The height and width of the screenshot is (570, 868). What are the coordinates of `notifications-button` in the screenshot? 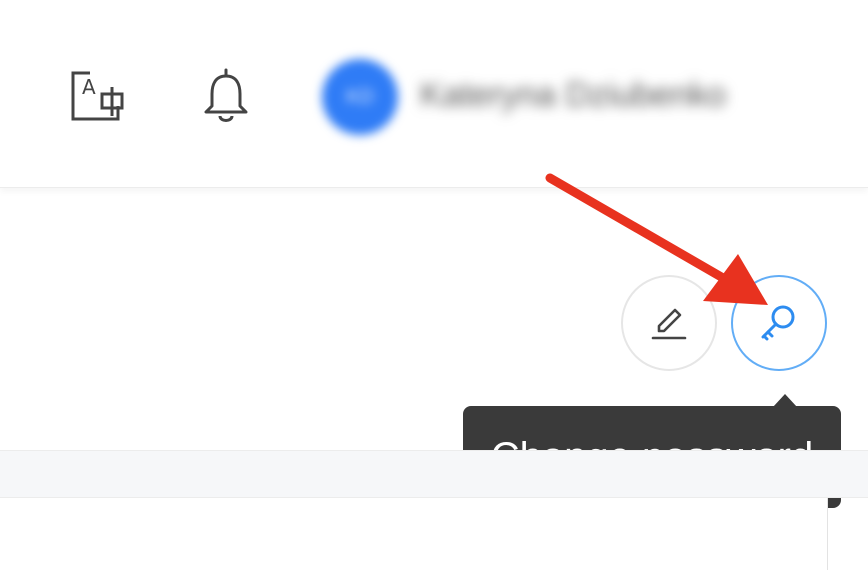 It's located at (226, 96).